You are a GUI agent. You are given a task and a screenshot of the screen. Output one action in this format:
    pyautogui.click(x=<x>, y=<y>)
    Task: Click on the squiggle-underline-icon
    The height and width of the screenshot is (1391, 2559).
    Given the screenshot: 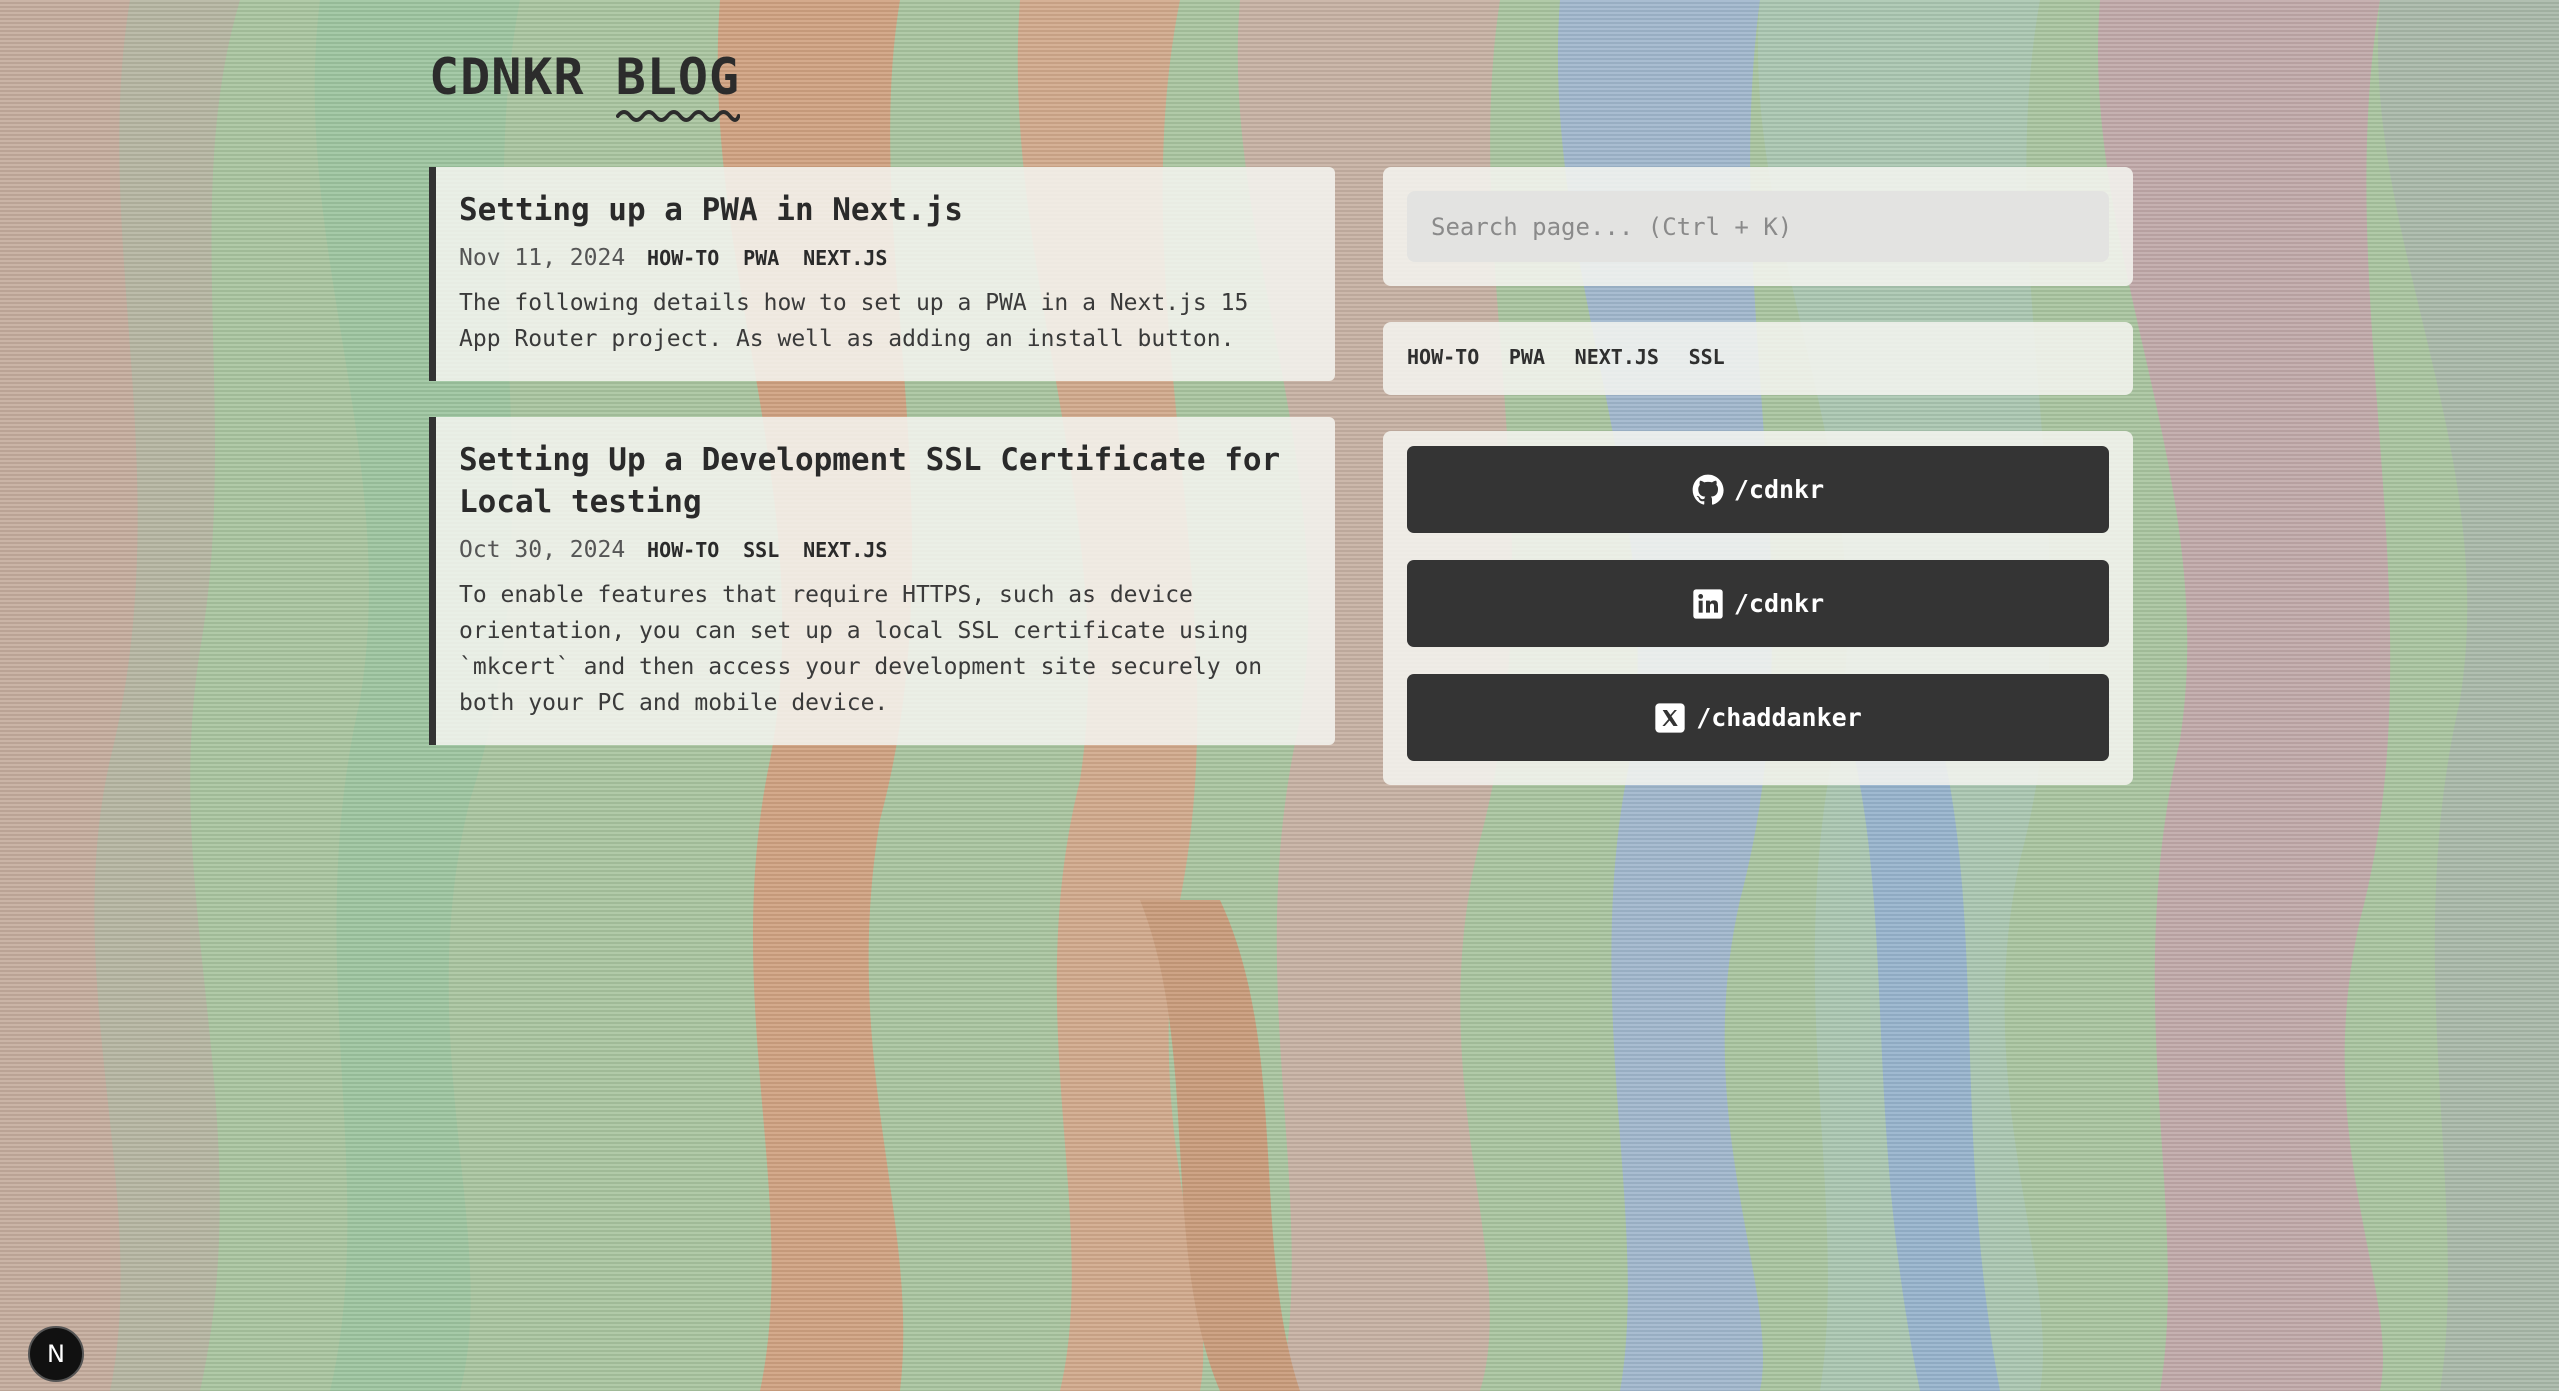 What is the action you would take?
    pyautogui.click(x=678, y=116)
    